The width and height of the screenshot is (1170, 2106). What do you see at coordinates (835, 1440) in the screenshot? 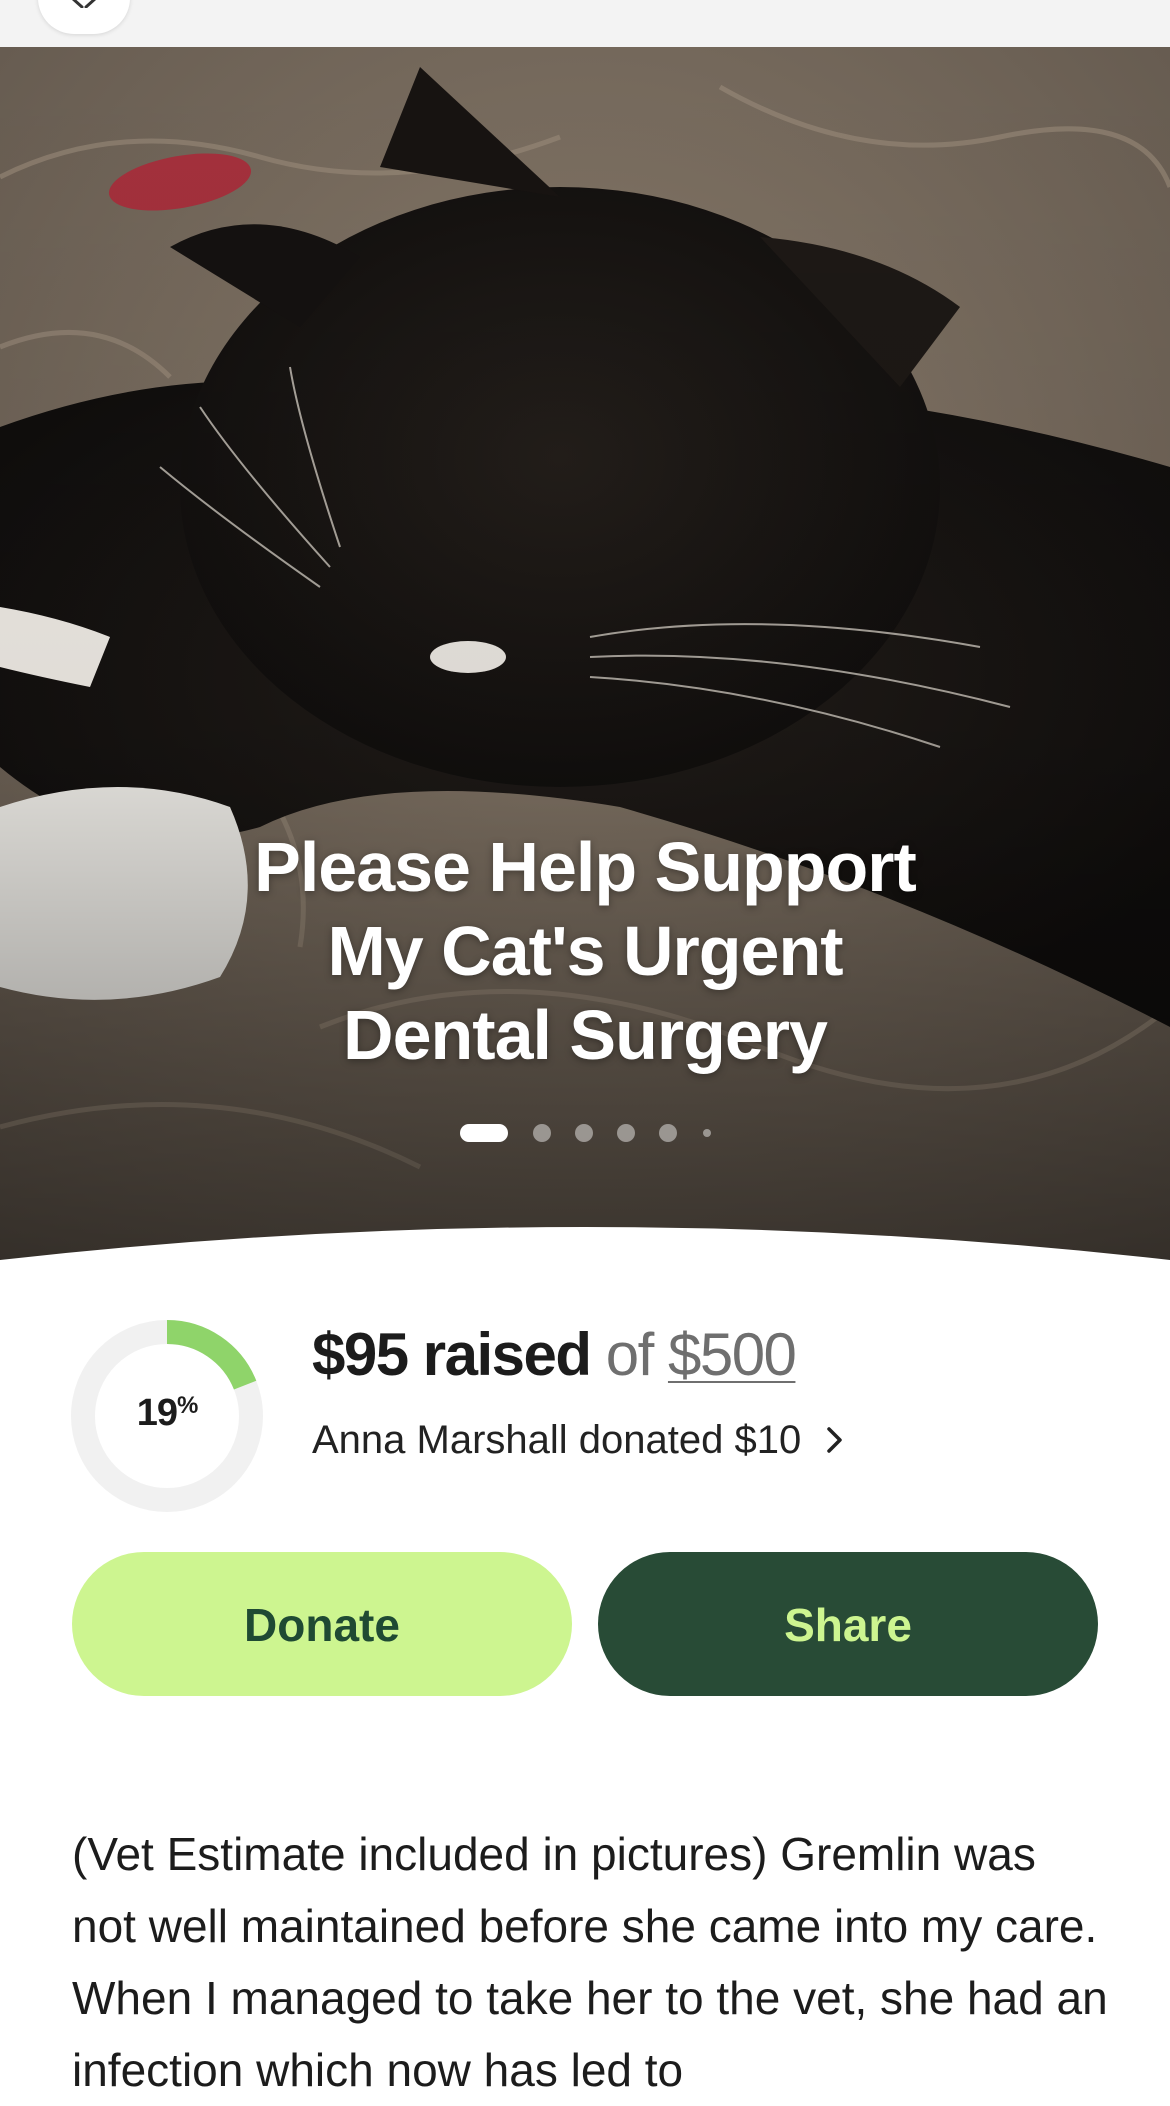
I see `chevron-right-icon` at bounding box center [835, 1440].